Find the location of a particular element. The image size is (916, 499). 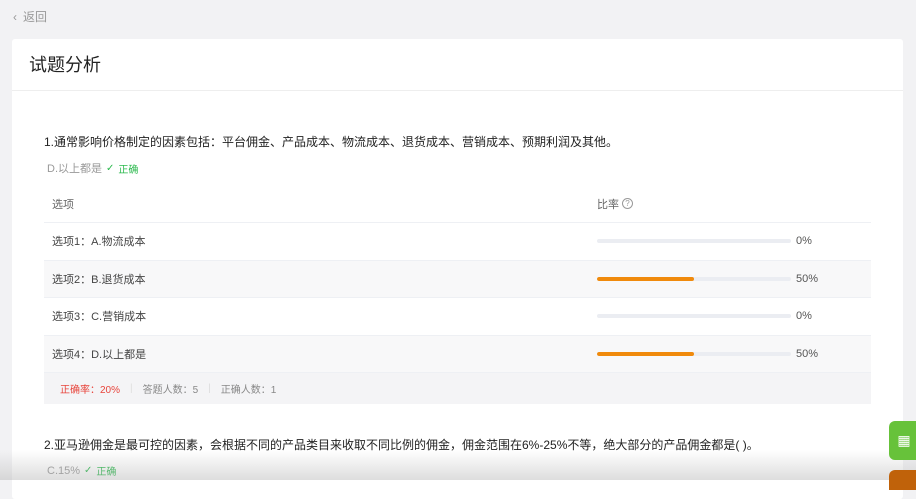

grid-menu-button: ▦ is located at coordinates (902, 440).